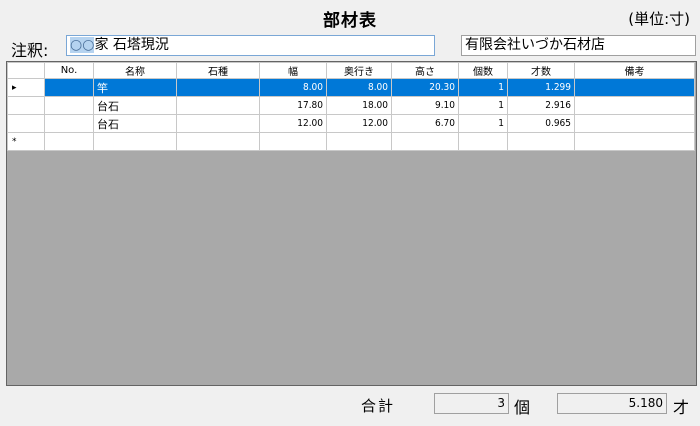 Image resolution: width=700 pixels, height=426 pixels. I want to click on table-row: 台石 17.80 18.00 9.10 1 2.916, so click(351, 105).